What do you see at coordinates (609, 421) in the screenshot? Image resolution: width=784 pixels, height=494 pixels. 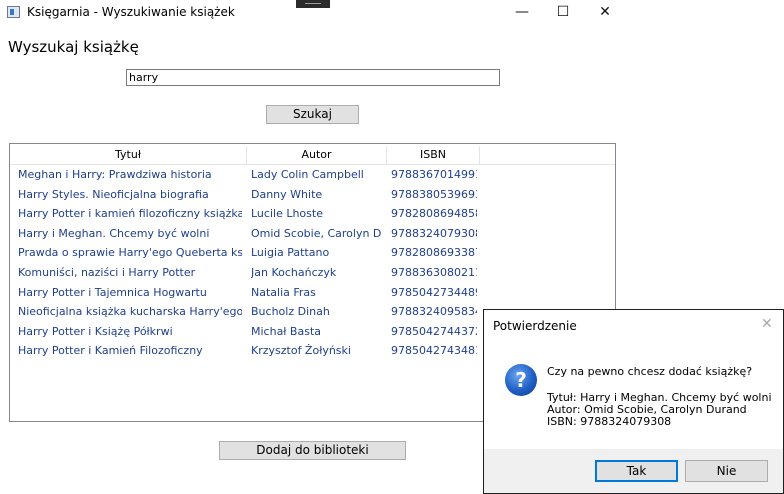 I see `dialog-detail-isbn: ISBN: 9788324079308` at bounding box center [609, 421].